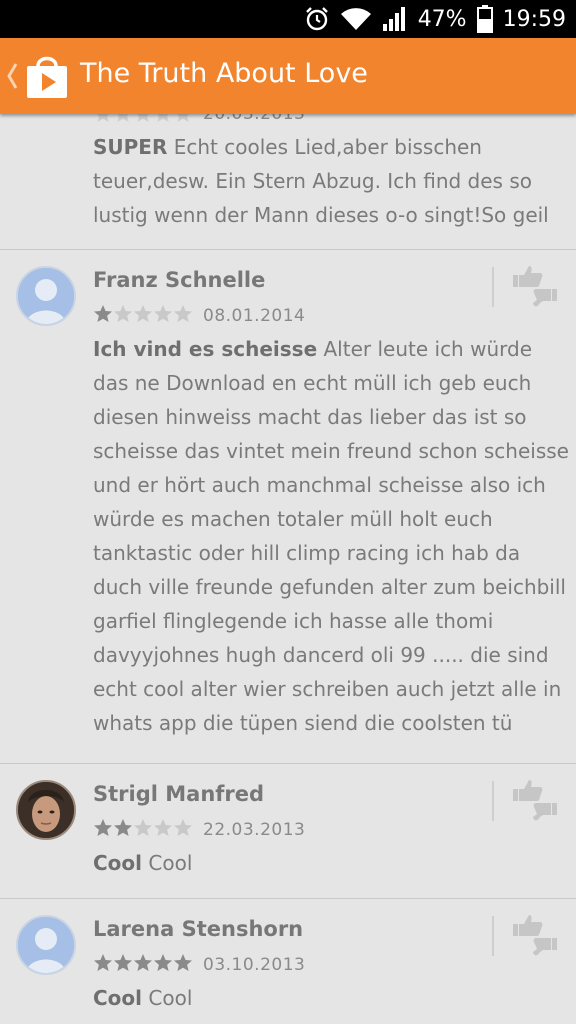 This screenshot has width=576, height=1024. What do you see at coordinates (442, 19) in the screenshot?
I see `battery-percent: 47%` at bounding box center [442, 19].